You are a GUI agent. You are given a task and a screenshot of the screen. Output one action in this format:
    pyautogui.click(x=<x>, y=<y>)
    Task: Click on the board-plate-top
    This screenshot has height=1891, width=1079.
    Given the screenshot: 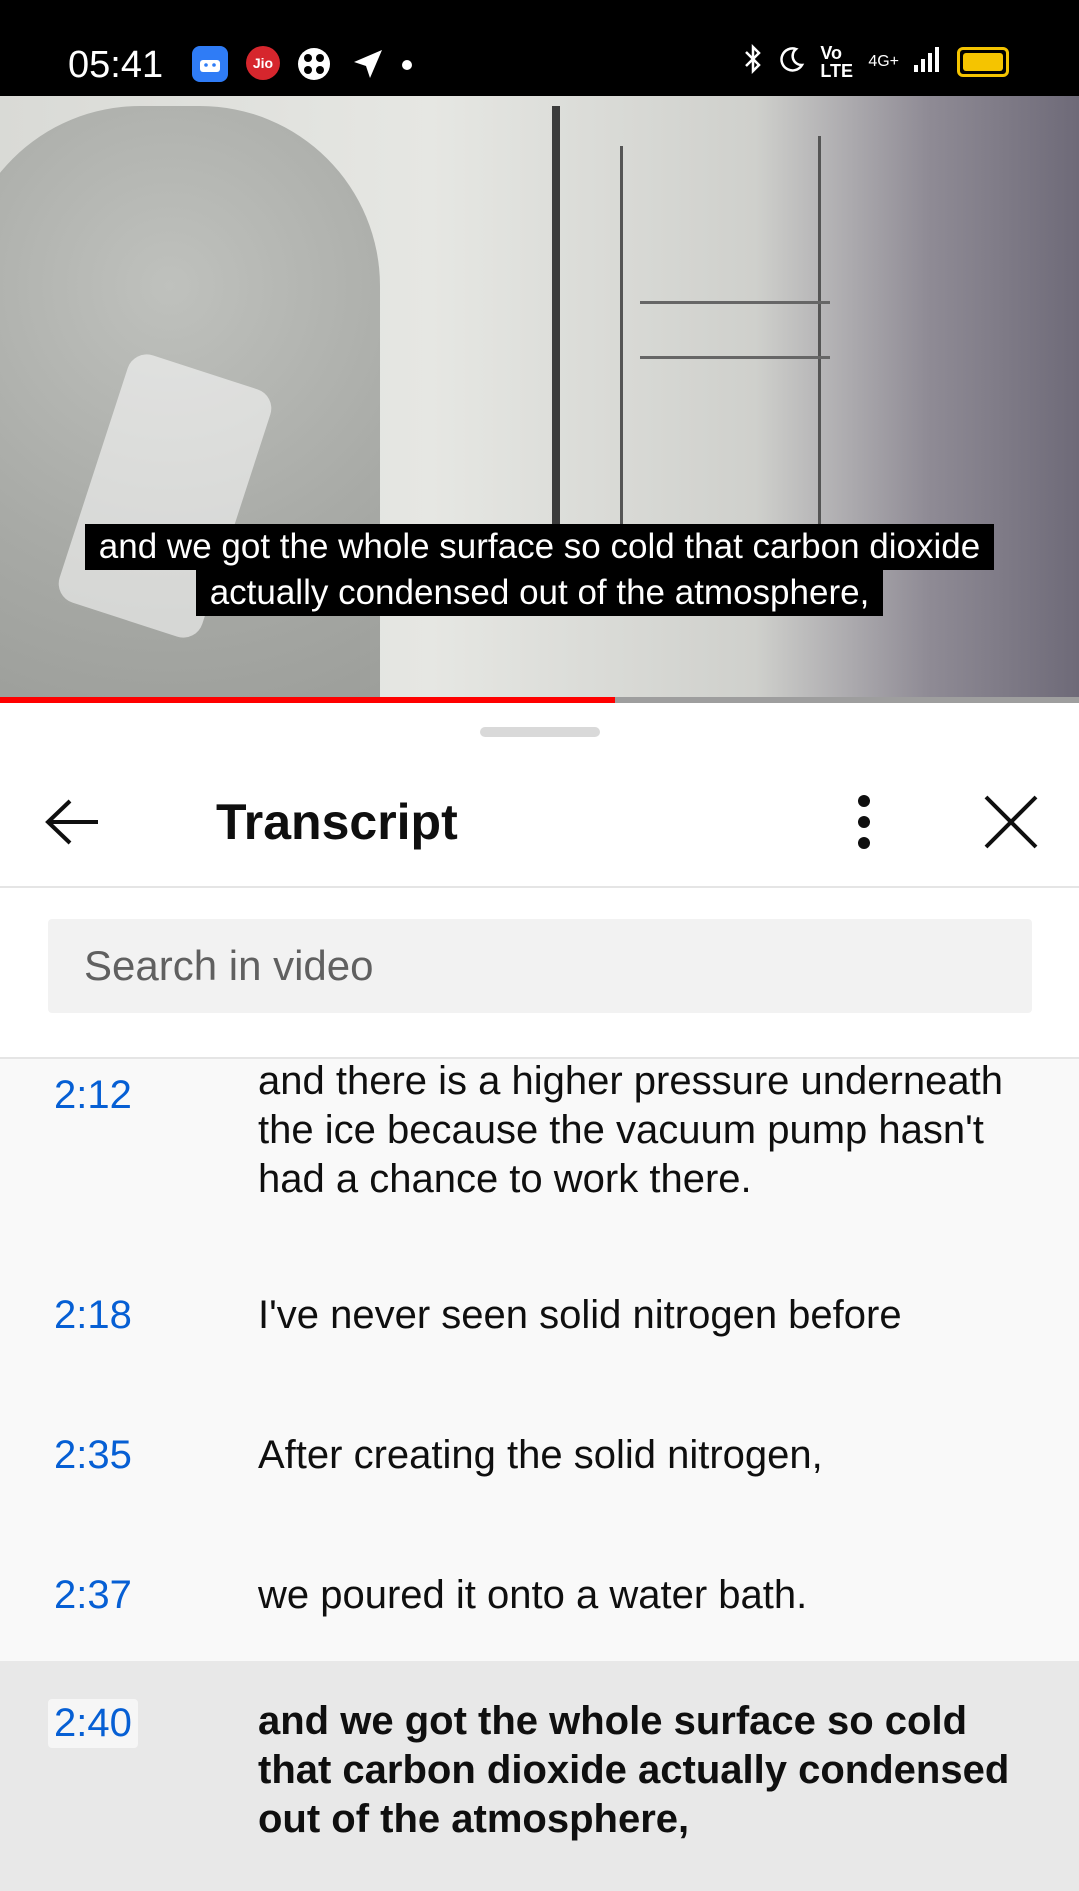 What is the action you would take?
    pyautogui.click(x=735, y=302)
    